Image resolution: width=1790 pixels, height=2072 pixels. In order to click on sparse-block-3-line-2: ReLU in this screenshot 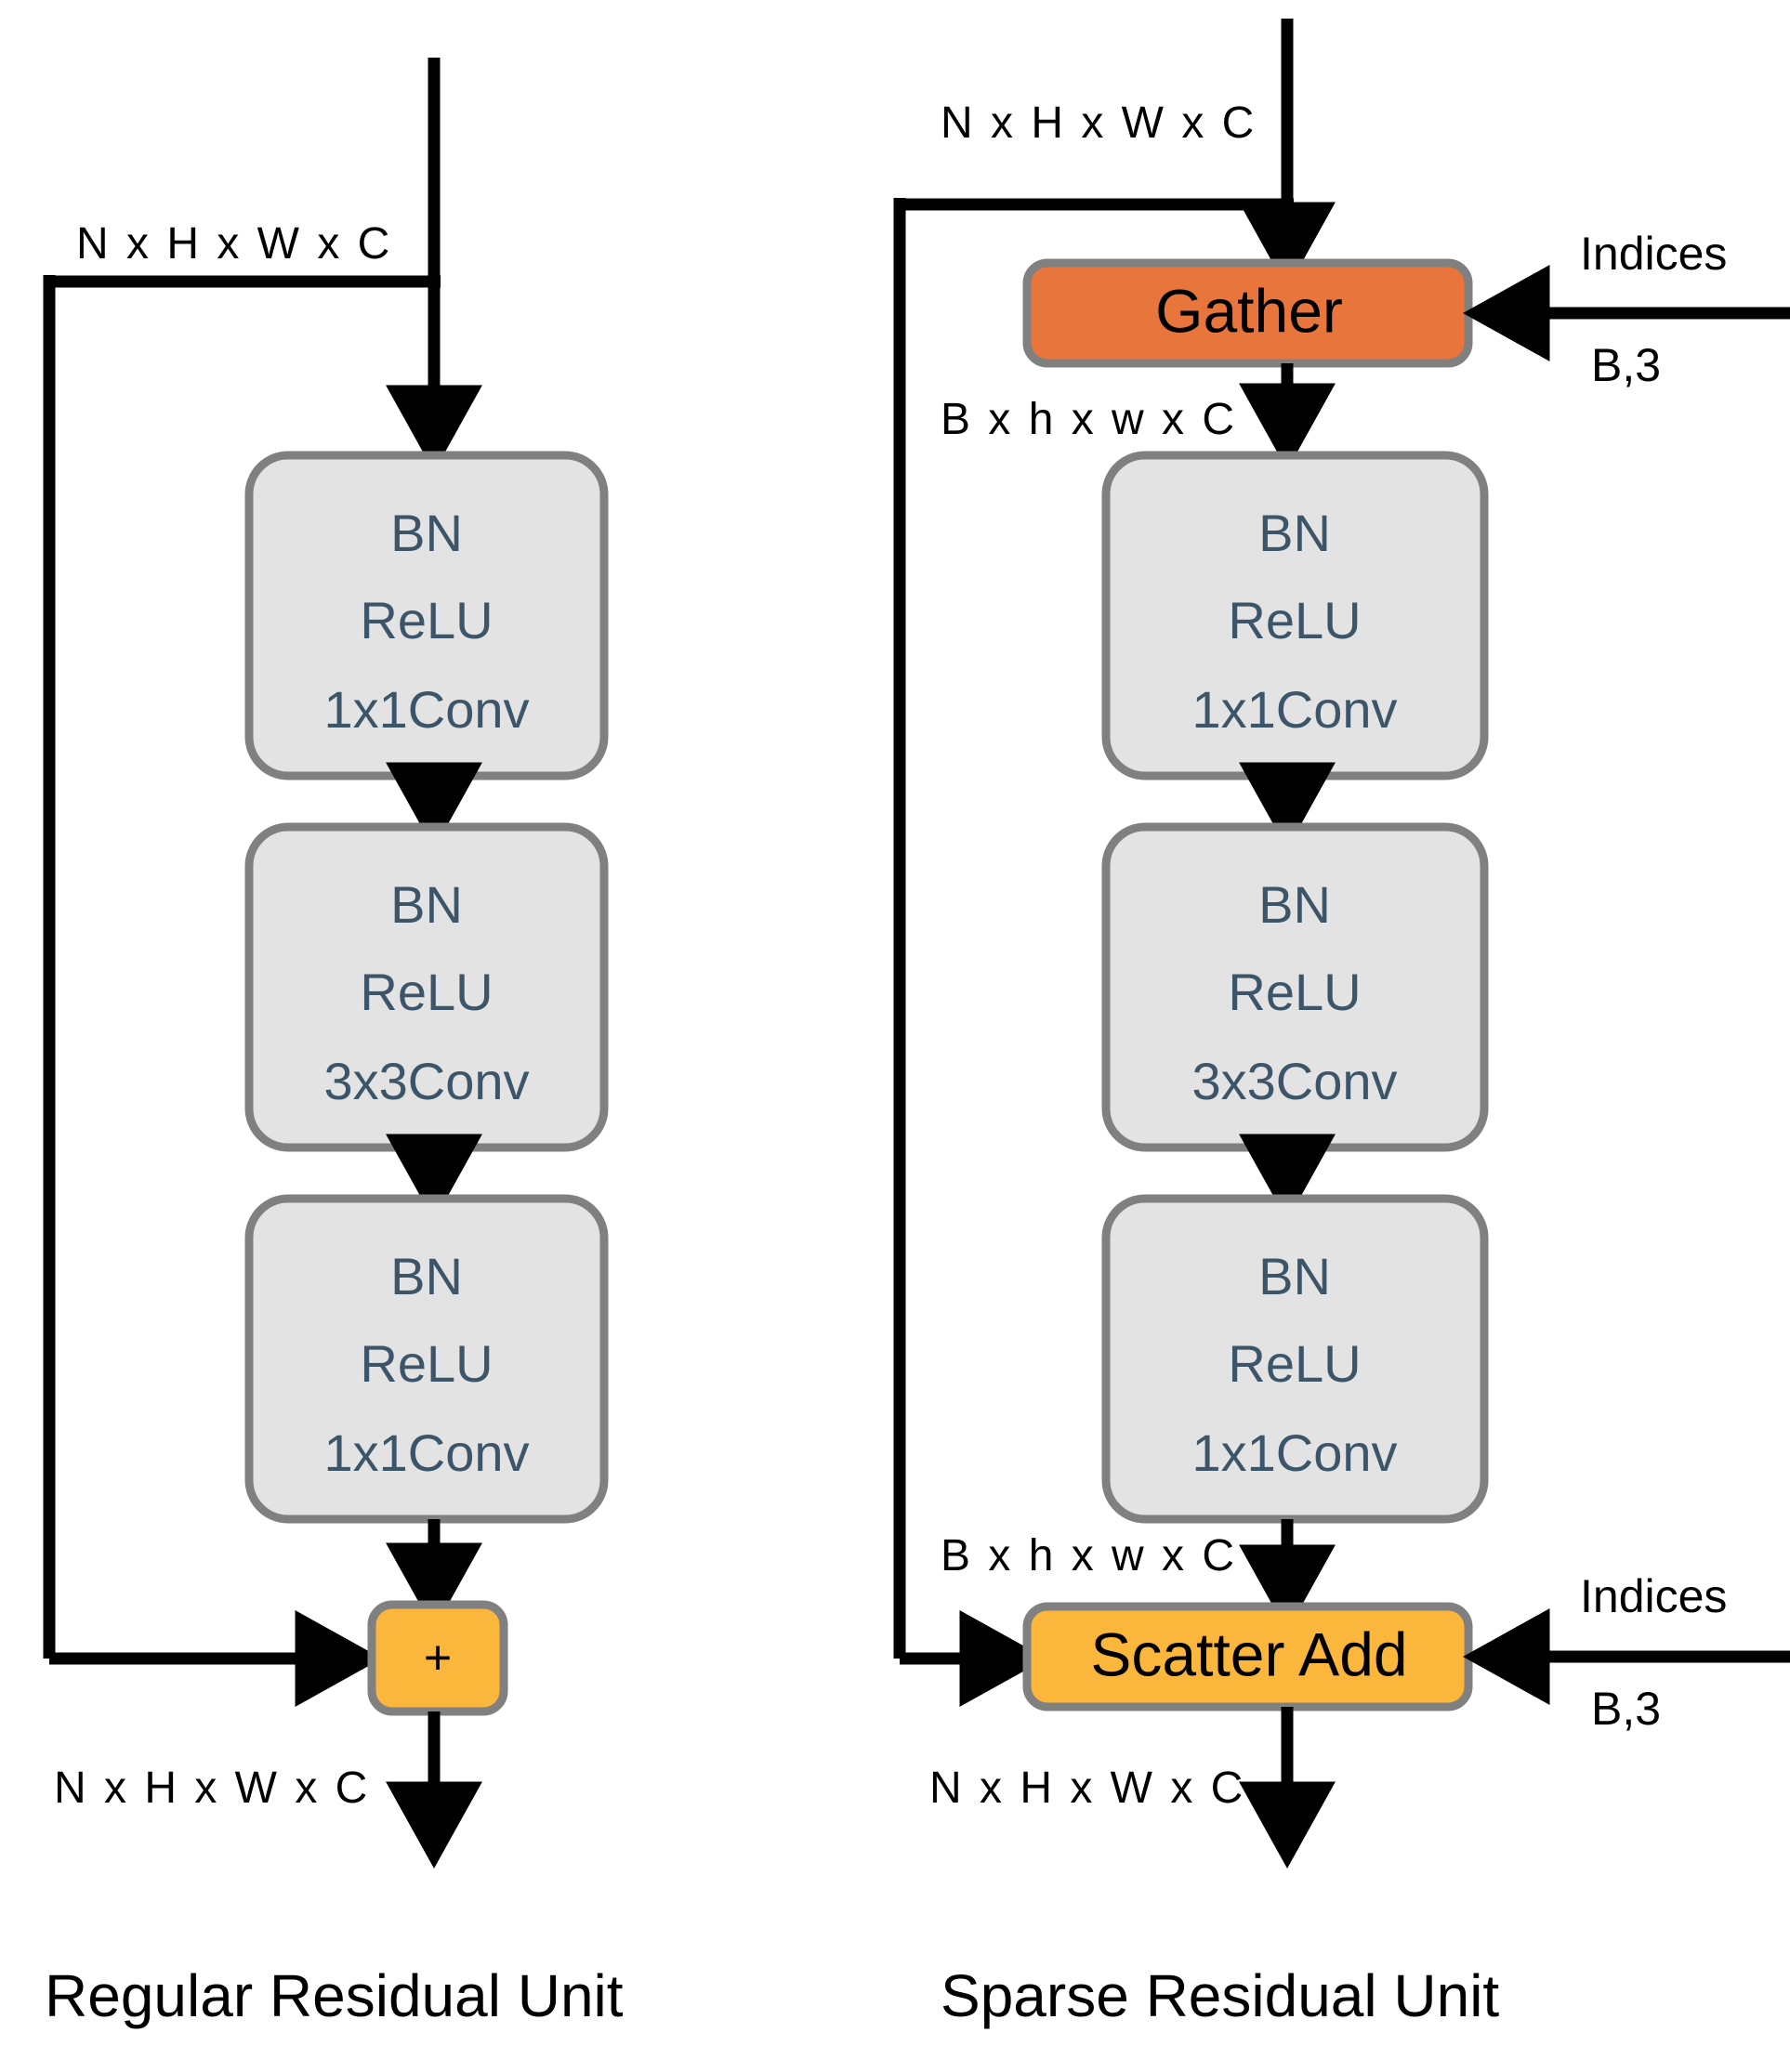, I will do `click(1294, 1363)`.